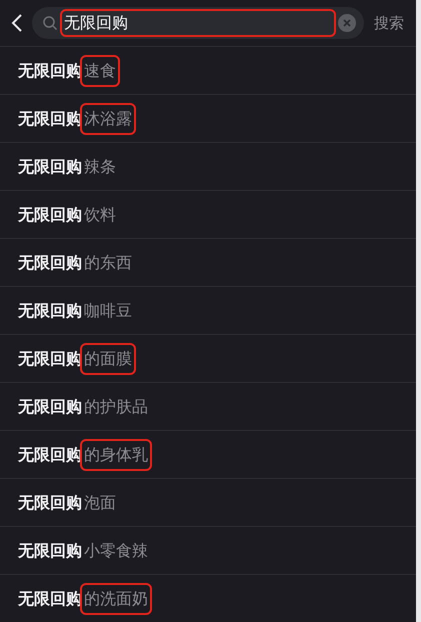  I want to click on search-field: 无限回购, so click(198, 23).